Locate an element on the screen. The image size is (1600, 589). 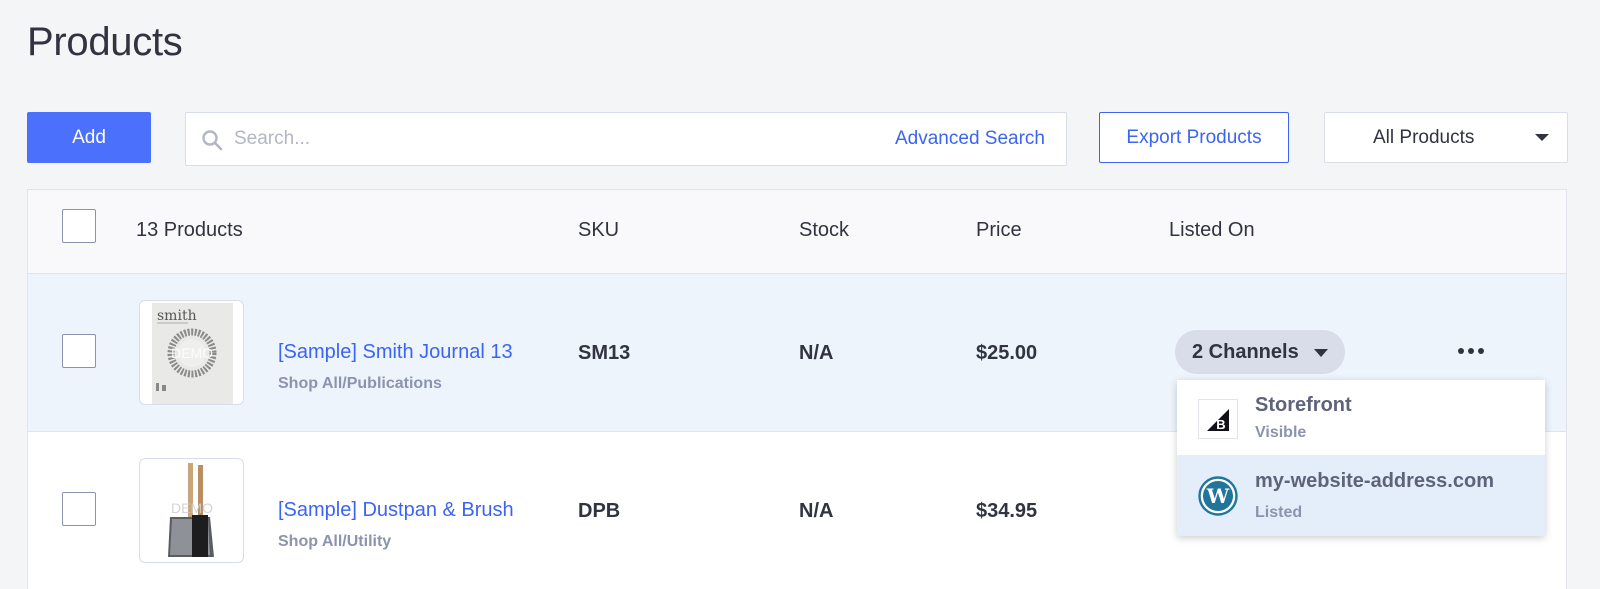
channel-status: Visible is located at coordinates (1281, 432).